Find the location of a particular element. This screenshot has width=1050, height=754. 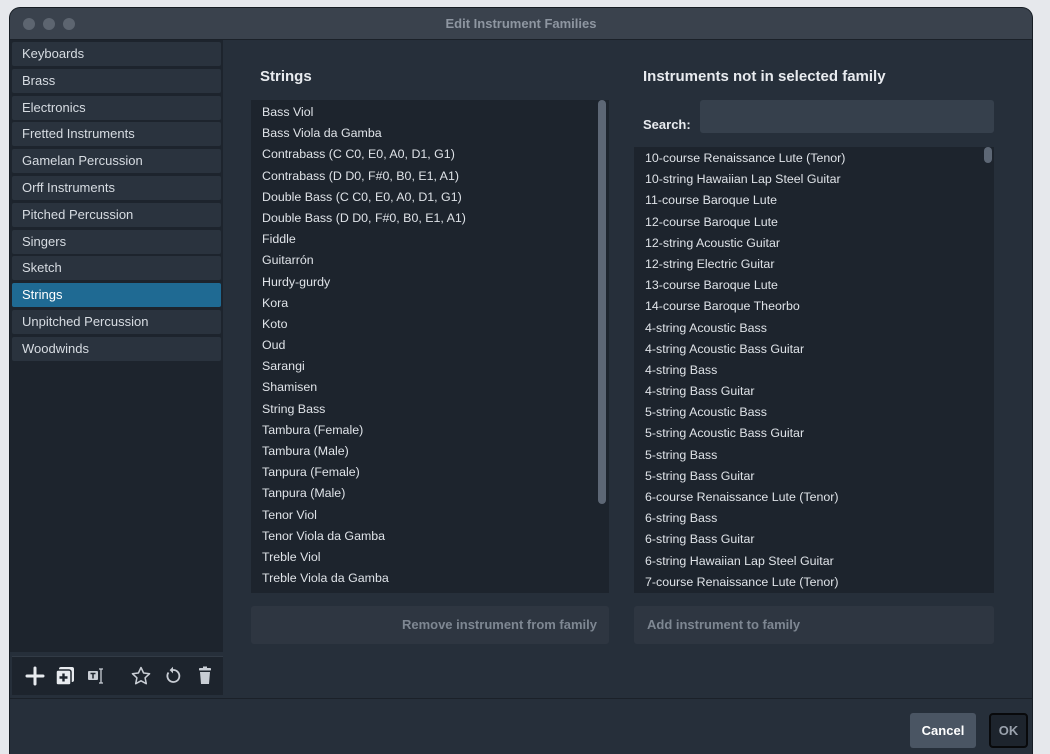

family-member-item: Oud is located at coordinates (430, 345).